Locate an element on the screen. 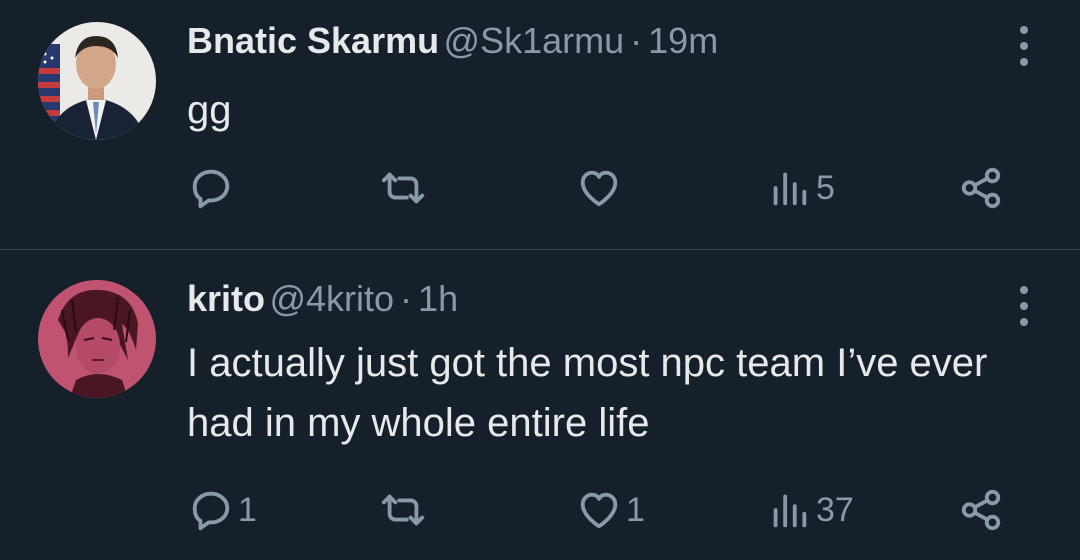  timestamp: 19m is located at coordinates (683, 40).